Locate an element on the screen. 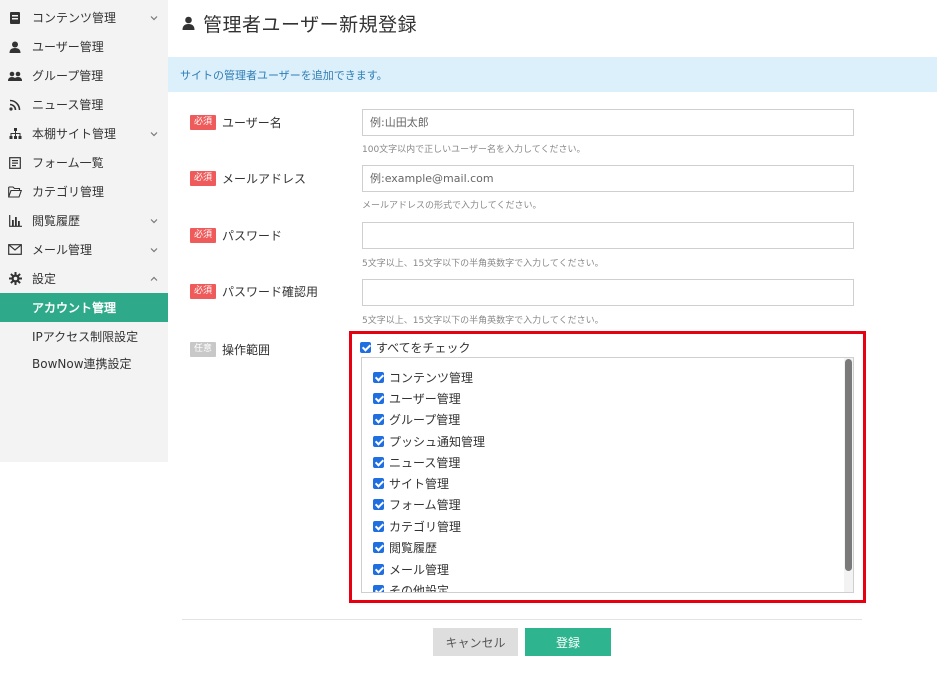 The height and width of the screenshot is (675, 937). sidebar-item-forms: フォーム一覧 is located at coordinates (84, 162).